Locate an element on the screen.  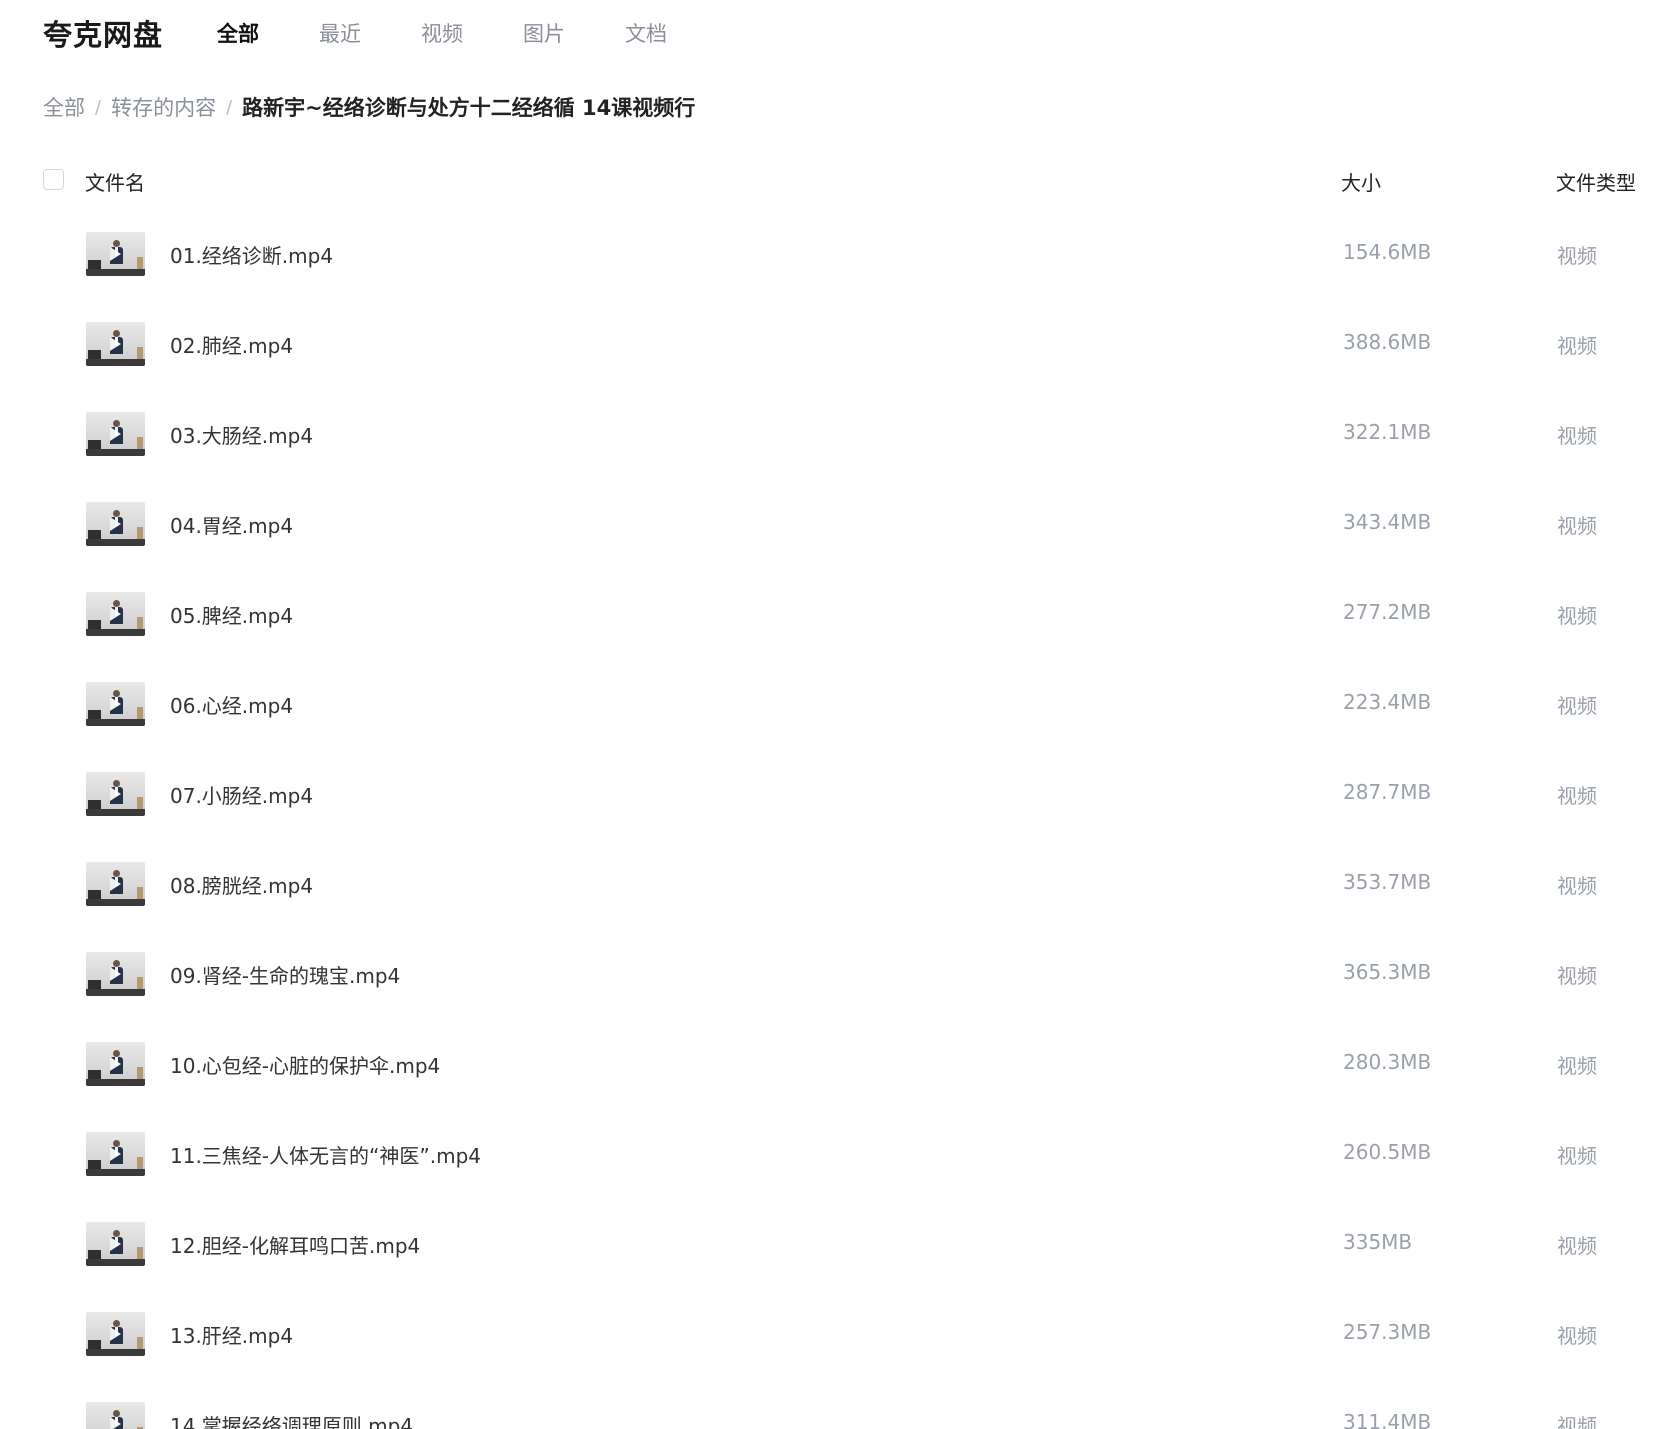
tab-documents: 文档 is located at coordinates (676, 33).